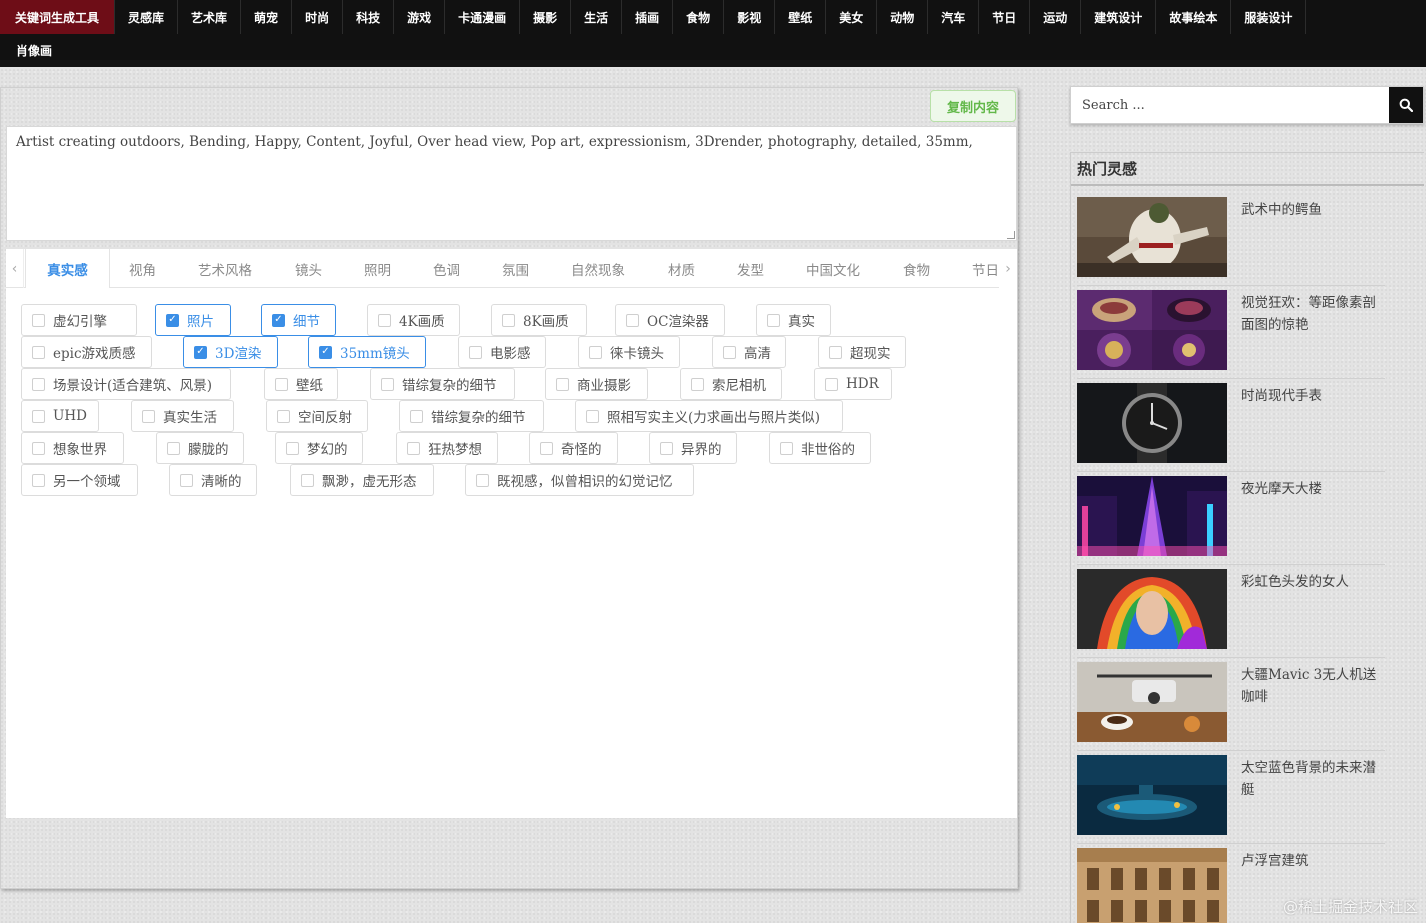 The width and height of the screenshot is (1426, 923). What do you see at coordinates (193, 320) in the screenshot?
I see `option-checkbox: ✓ 照片` at bounding box center [193, 320].